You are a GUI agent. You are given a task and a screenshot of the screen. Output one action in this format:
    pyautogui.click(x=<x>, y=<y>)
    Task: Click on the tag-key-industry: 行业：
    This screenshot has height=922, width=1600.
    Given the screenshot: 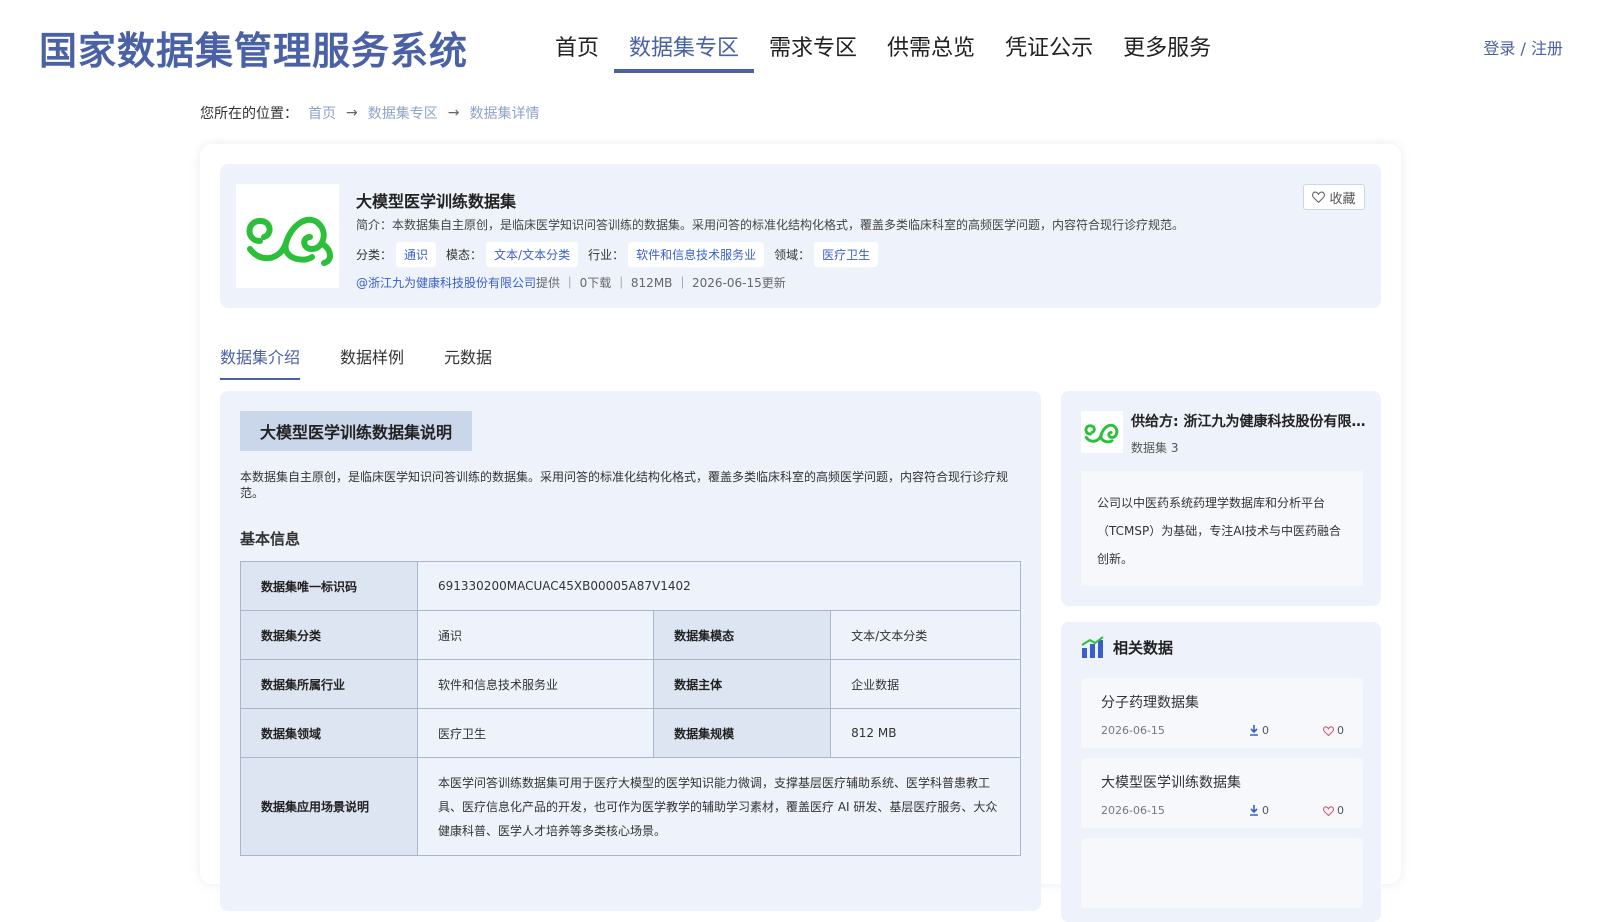 What is the action you would take?
    pyautogui.click(x=606, y=255)
    